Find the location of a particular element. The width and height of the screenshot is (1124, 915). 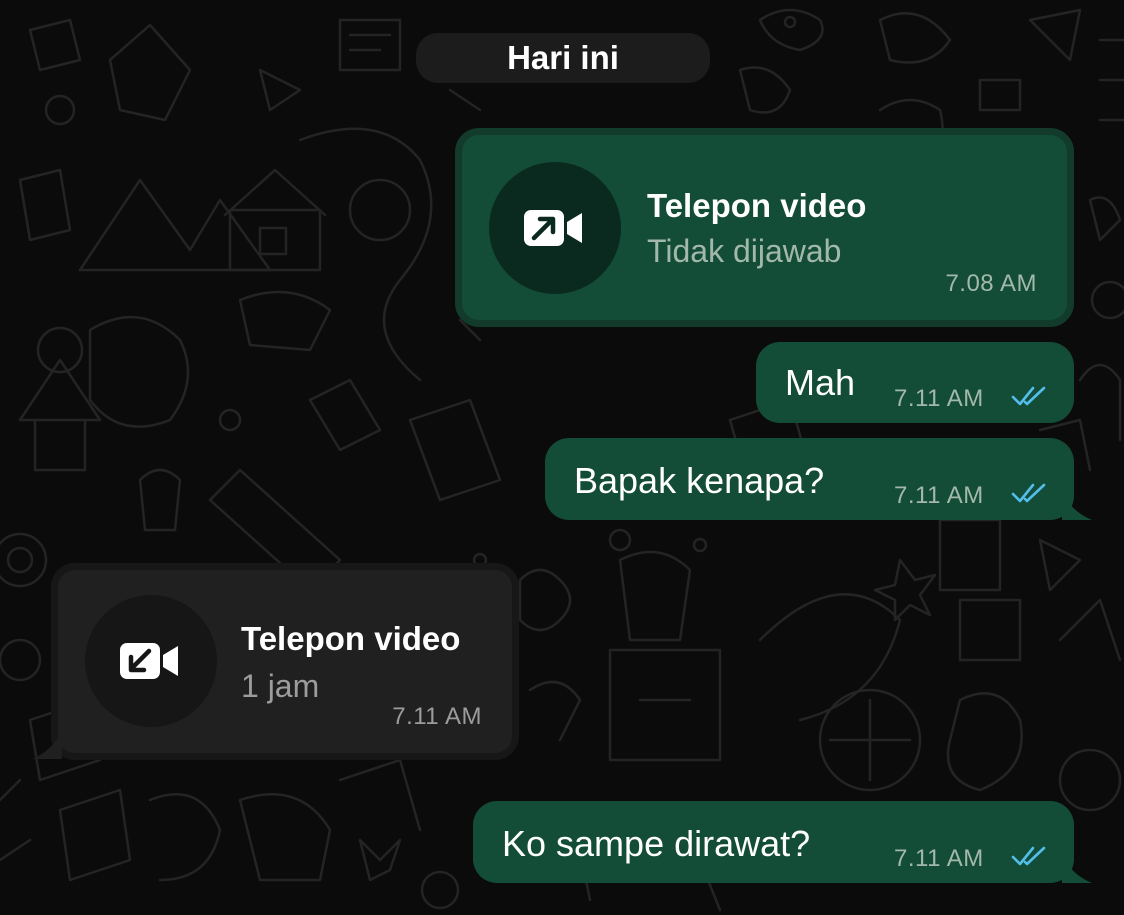

incoming-call-bubble: Telepon video 1 jam 7.11 AM is located at coordinates (285, 661).